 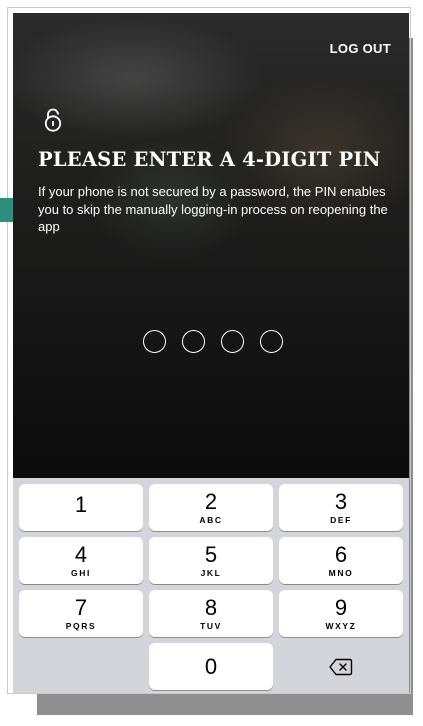 I want to click on lock-icon, so click(x=53, y=120).